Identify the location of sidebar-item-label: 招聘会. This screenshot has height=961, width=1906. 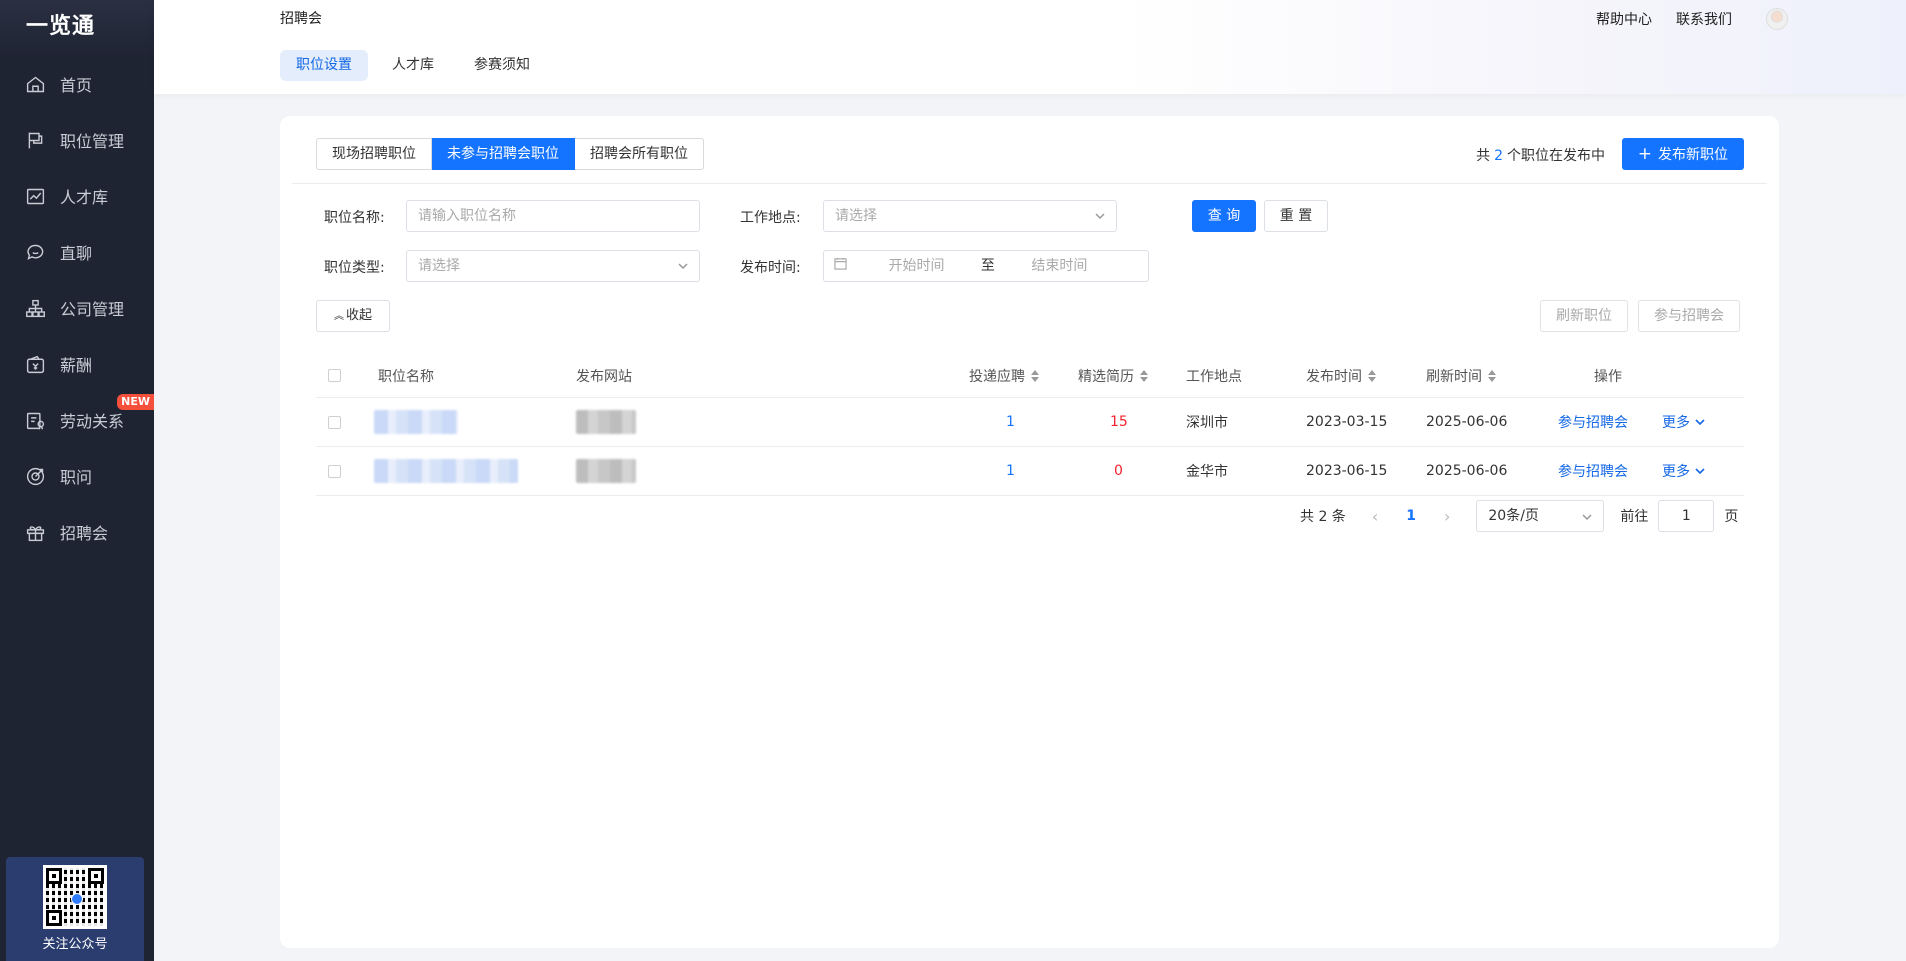
(84, 533).